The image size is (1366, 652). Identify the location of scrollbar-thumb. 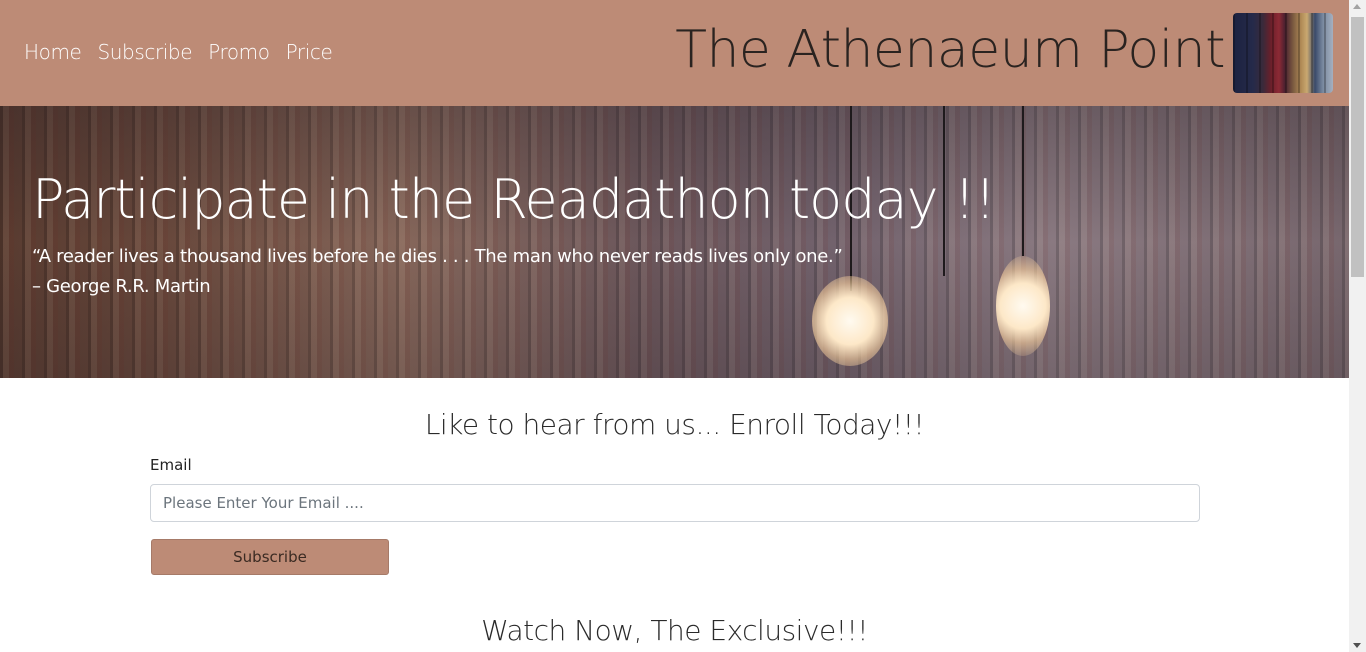
(1357, 147).